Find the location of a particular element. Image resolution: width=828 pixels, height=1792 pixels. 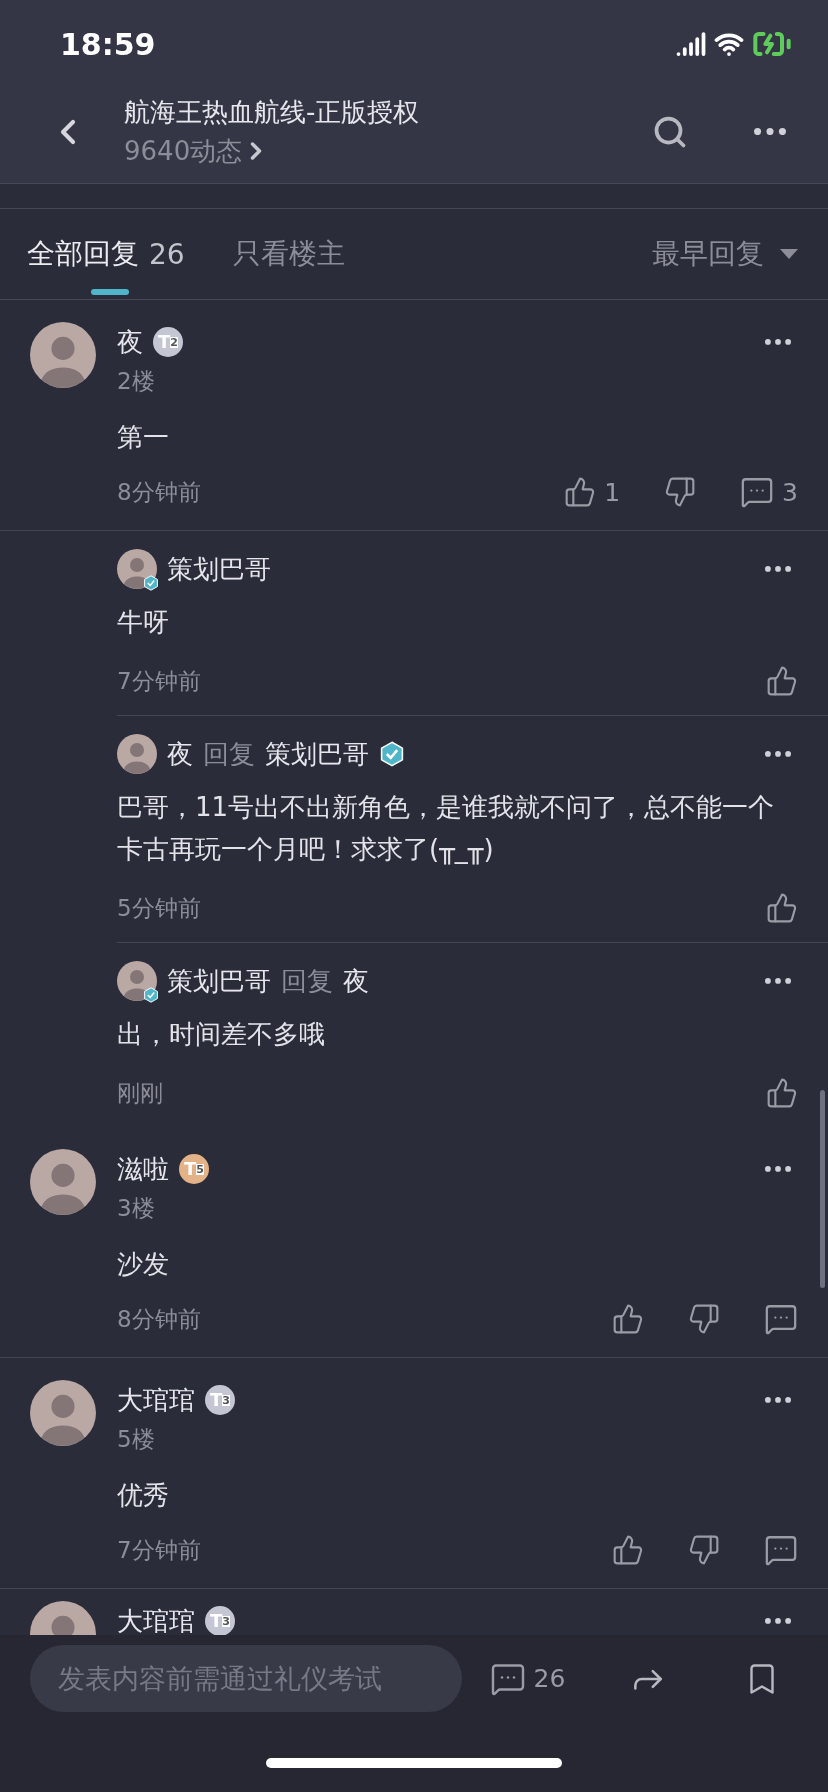

timestamp: 刚刚 is located at coordinates (140, 1093).